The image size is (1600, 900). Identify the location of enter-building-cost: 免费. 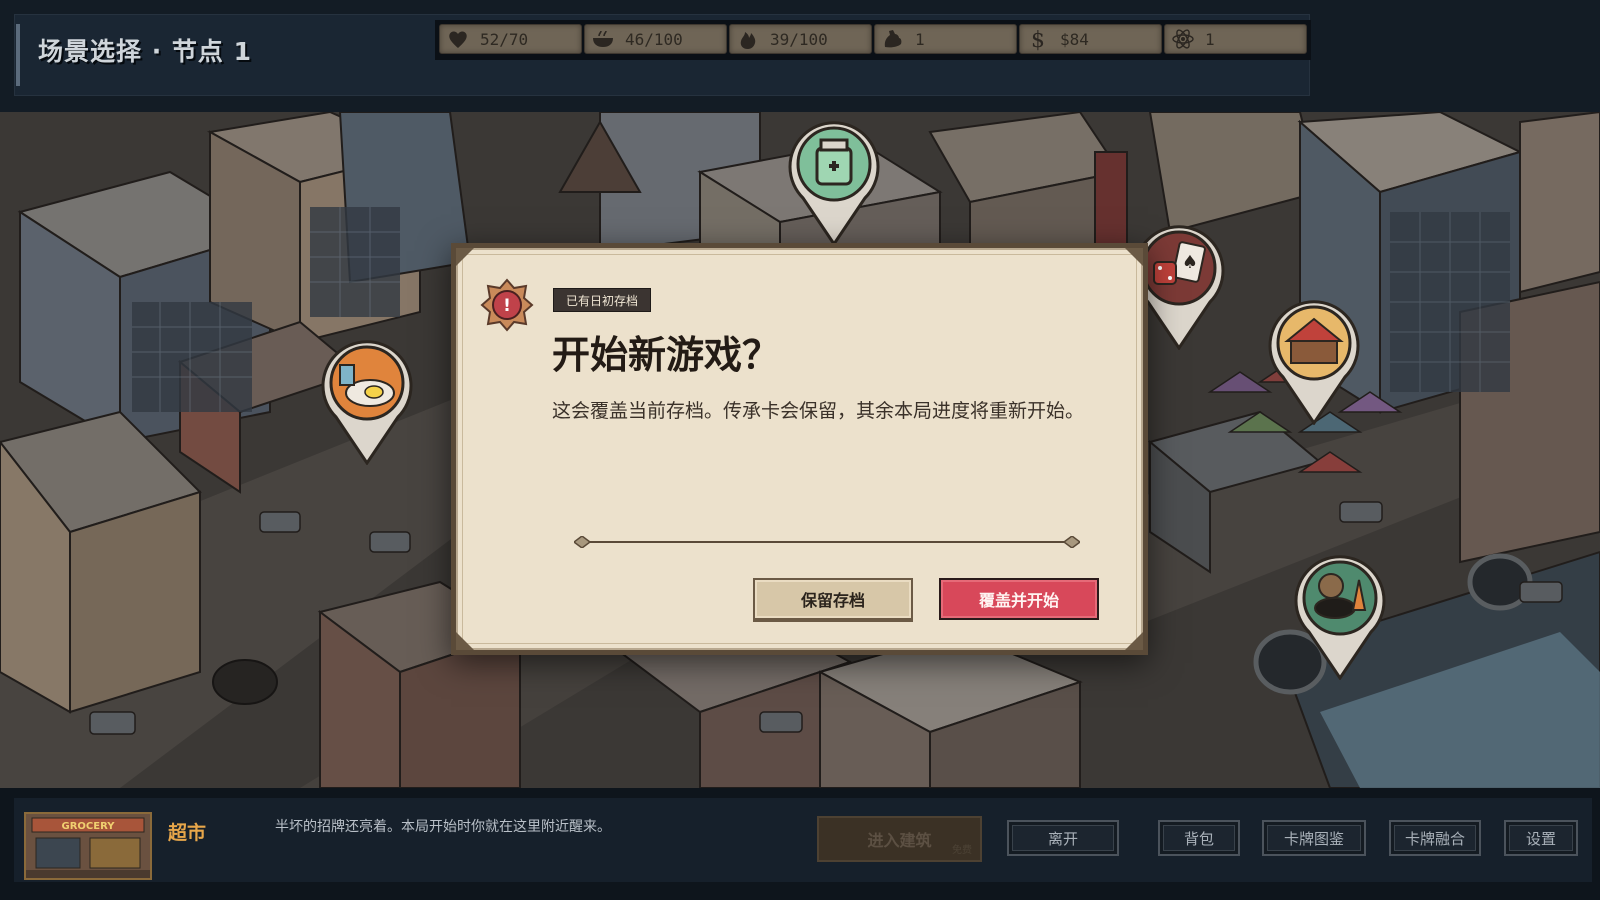
(962, 850).